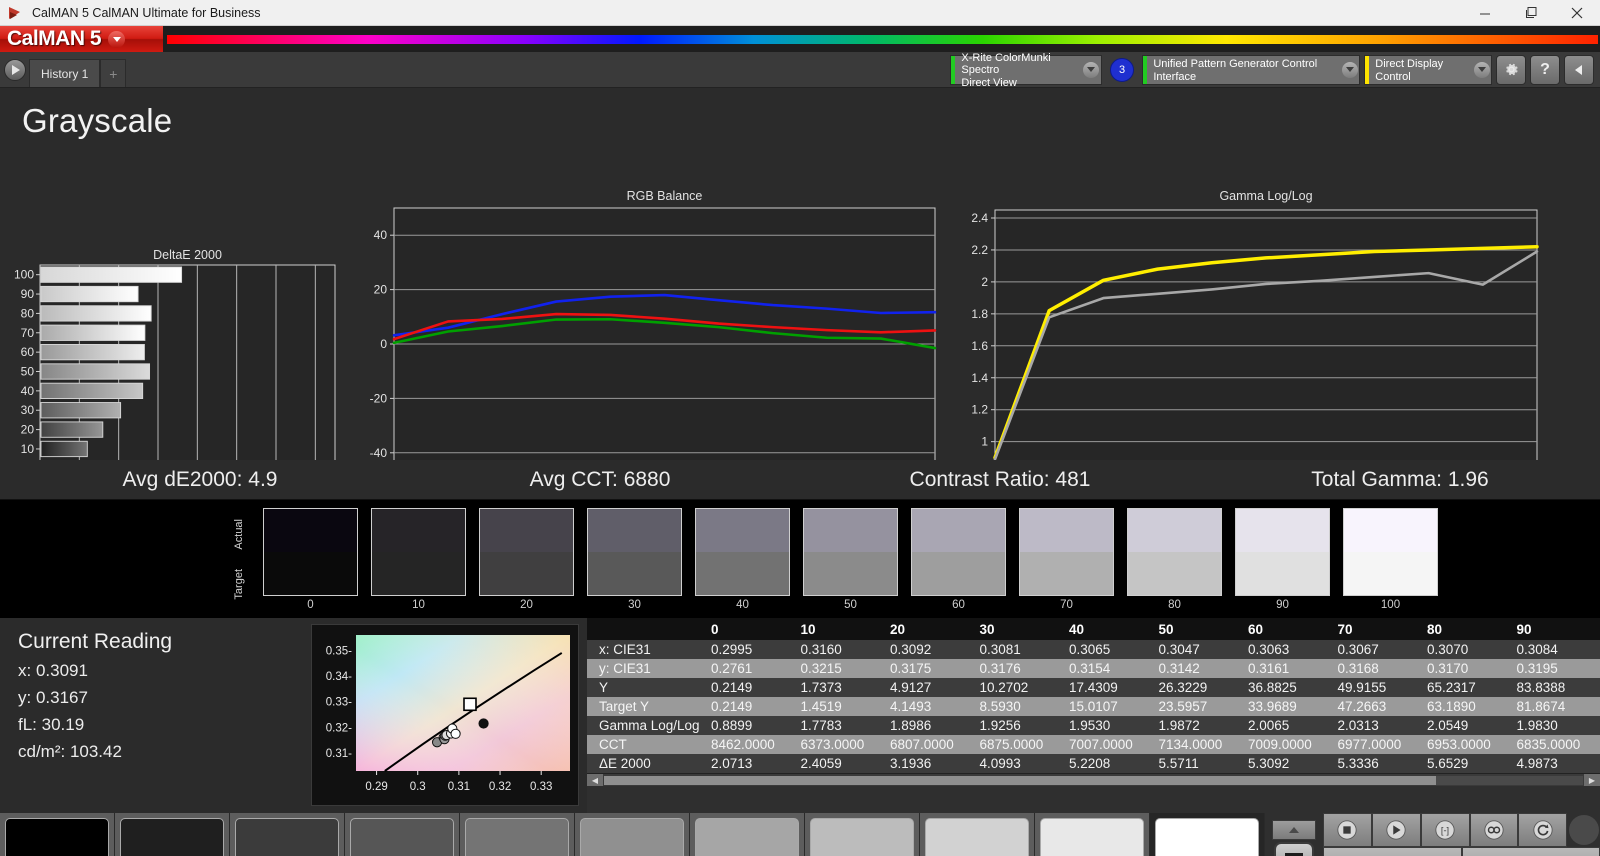 This screenshot has width=1600, height=856. I want to click on table-cell: 8.5930, so click(1000, 706).